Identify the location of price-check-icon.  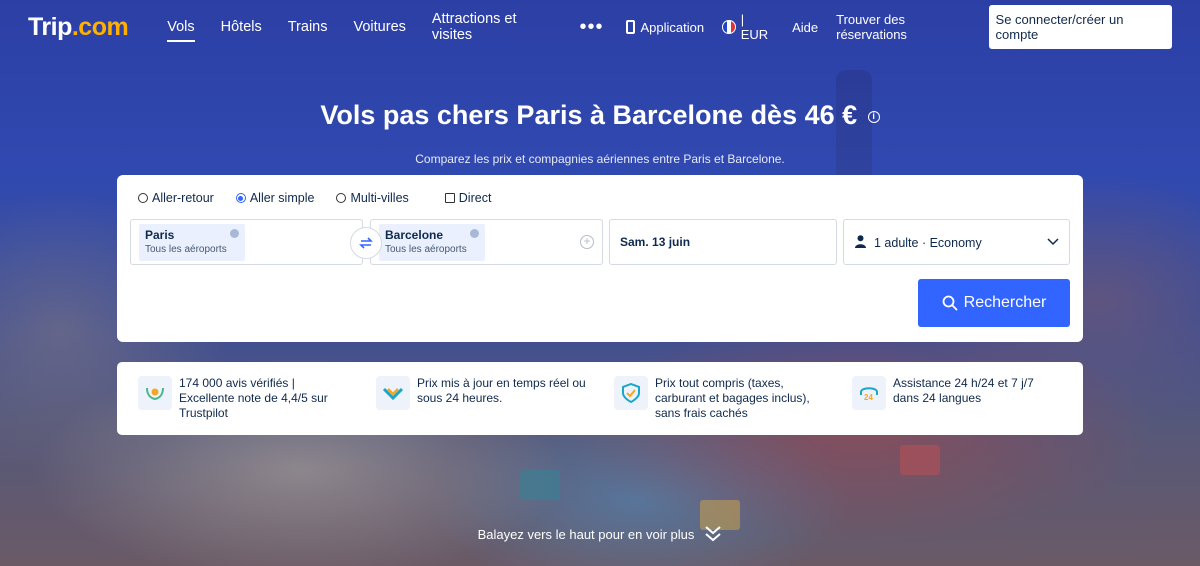
(393, 393).